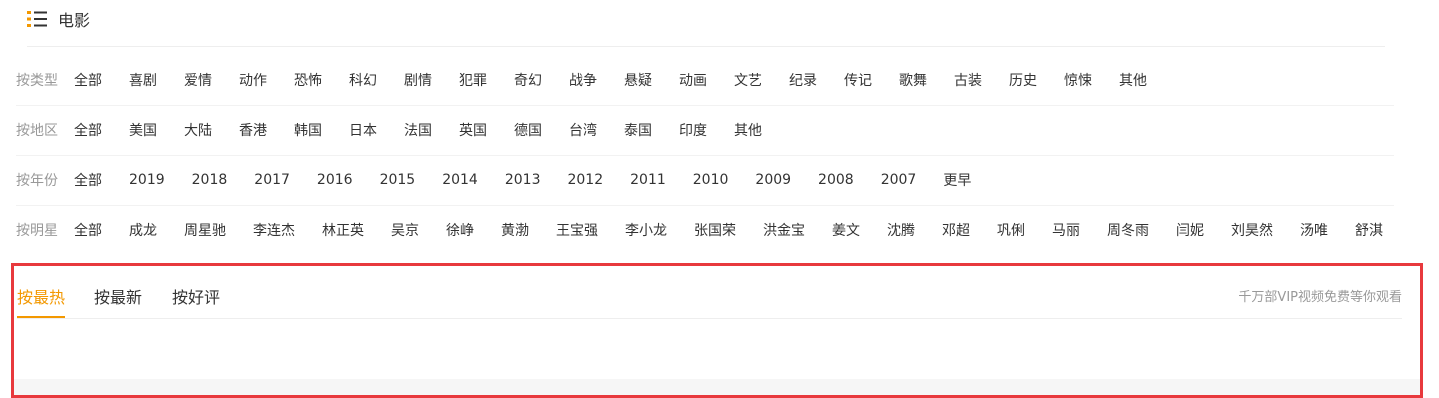  I want to click on tab-newest: 按最新, so click(118, 301).